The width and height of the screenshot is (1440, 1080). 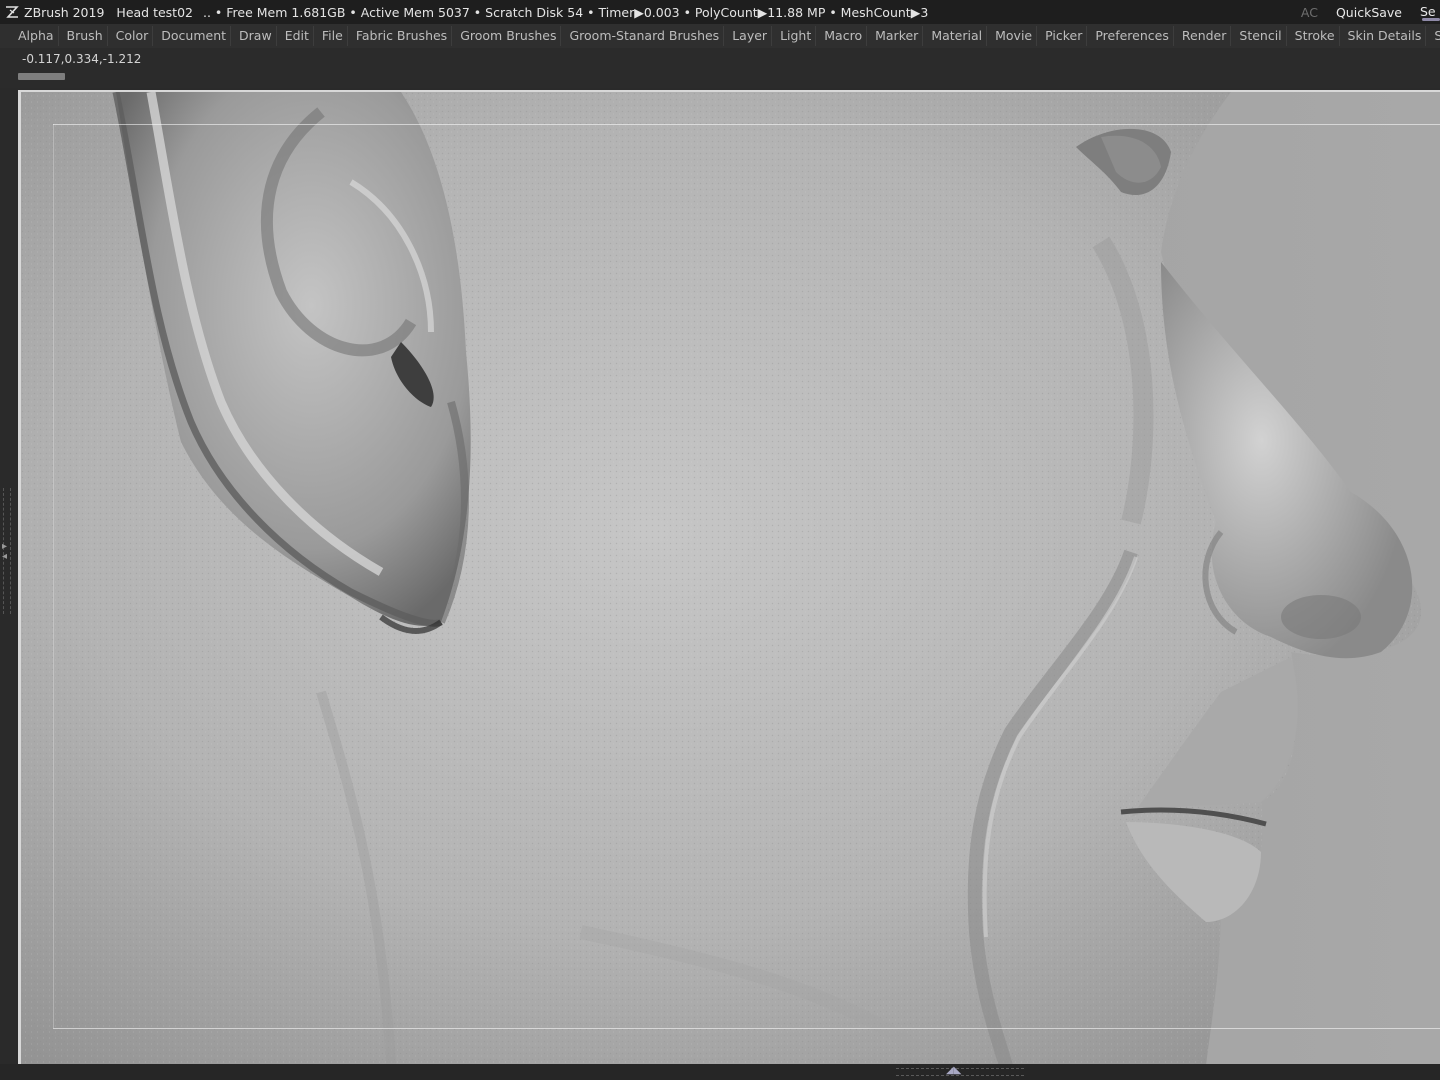 I want to click on tray-expand-icon: ▸ ◂, so click(x=4, y=552).